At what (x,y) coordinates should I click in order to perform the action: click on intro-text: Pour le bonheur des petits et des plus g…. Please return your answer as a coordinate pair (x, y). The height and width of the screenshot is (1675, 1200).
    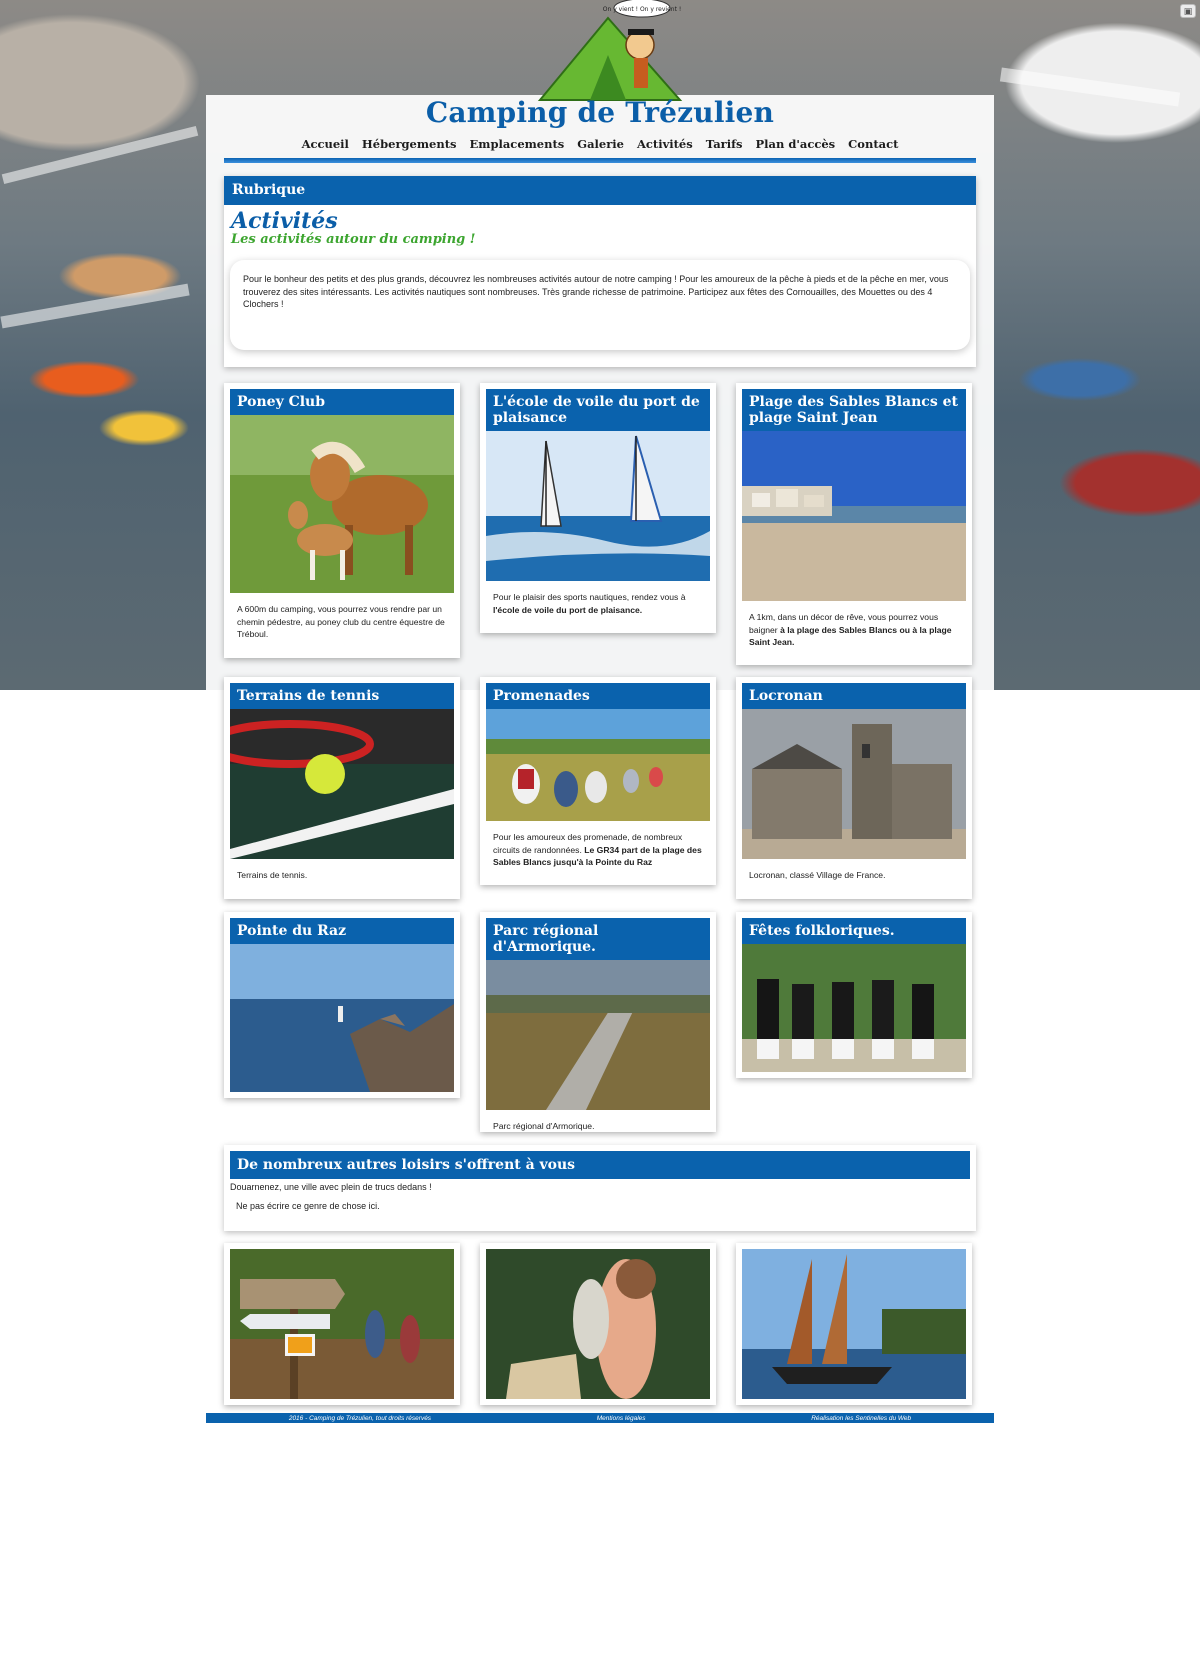
    Looking at the image, I should click on (600, 305).